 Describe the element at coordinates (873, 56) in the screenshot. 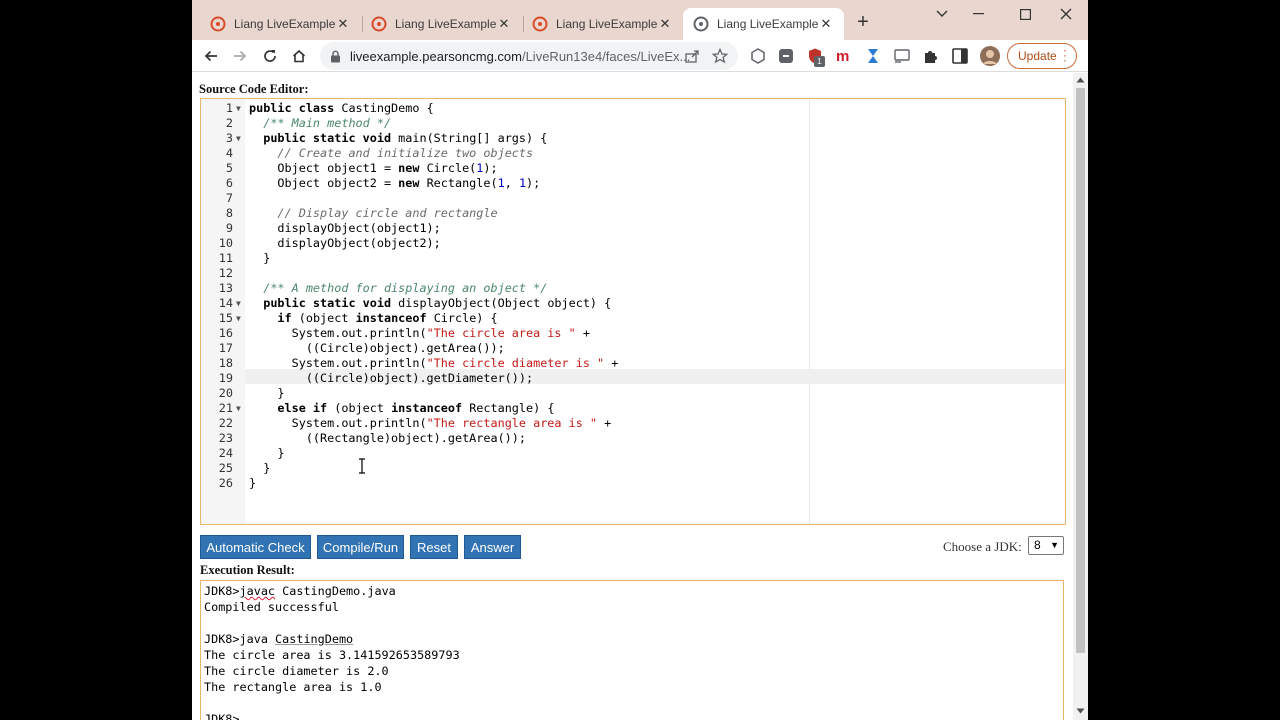

I see `blue-extension-icon` at that location.